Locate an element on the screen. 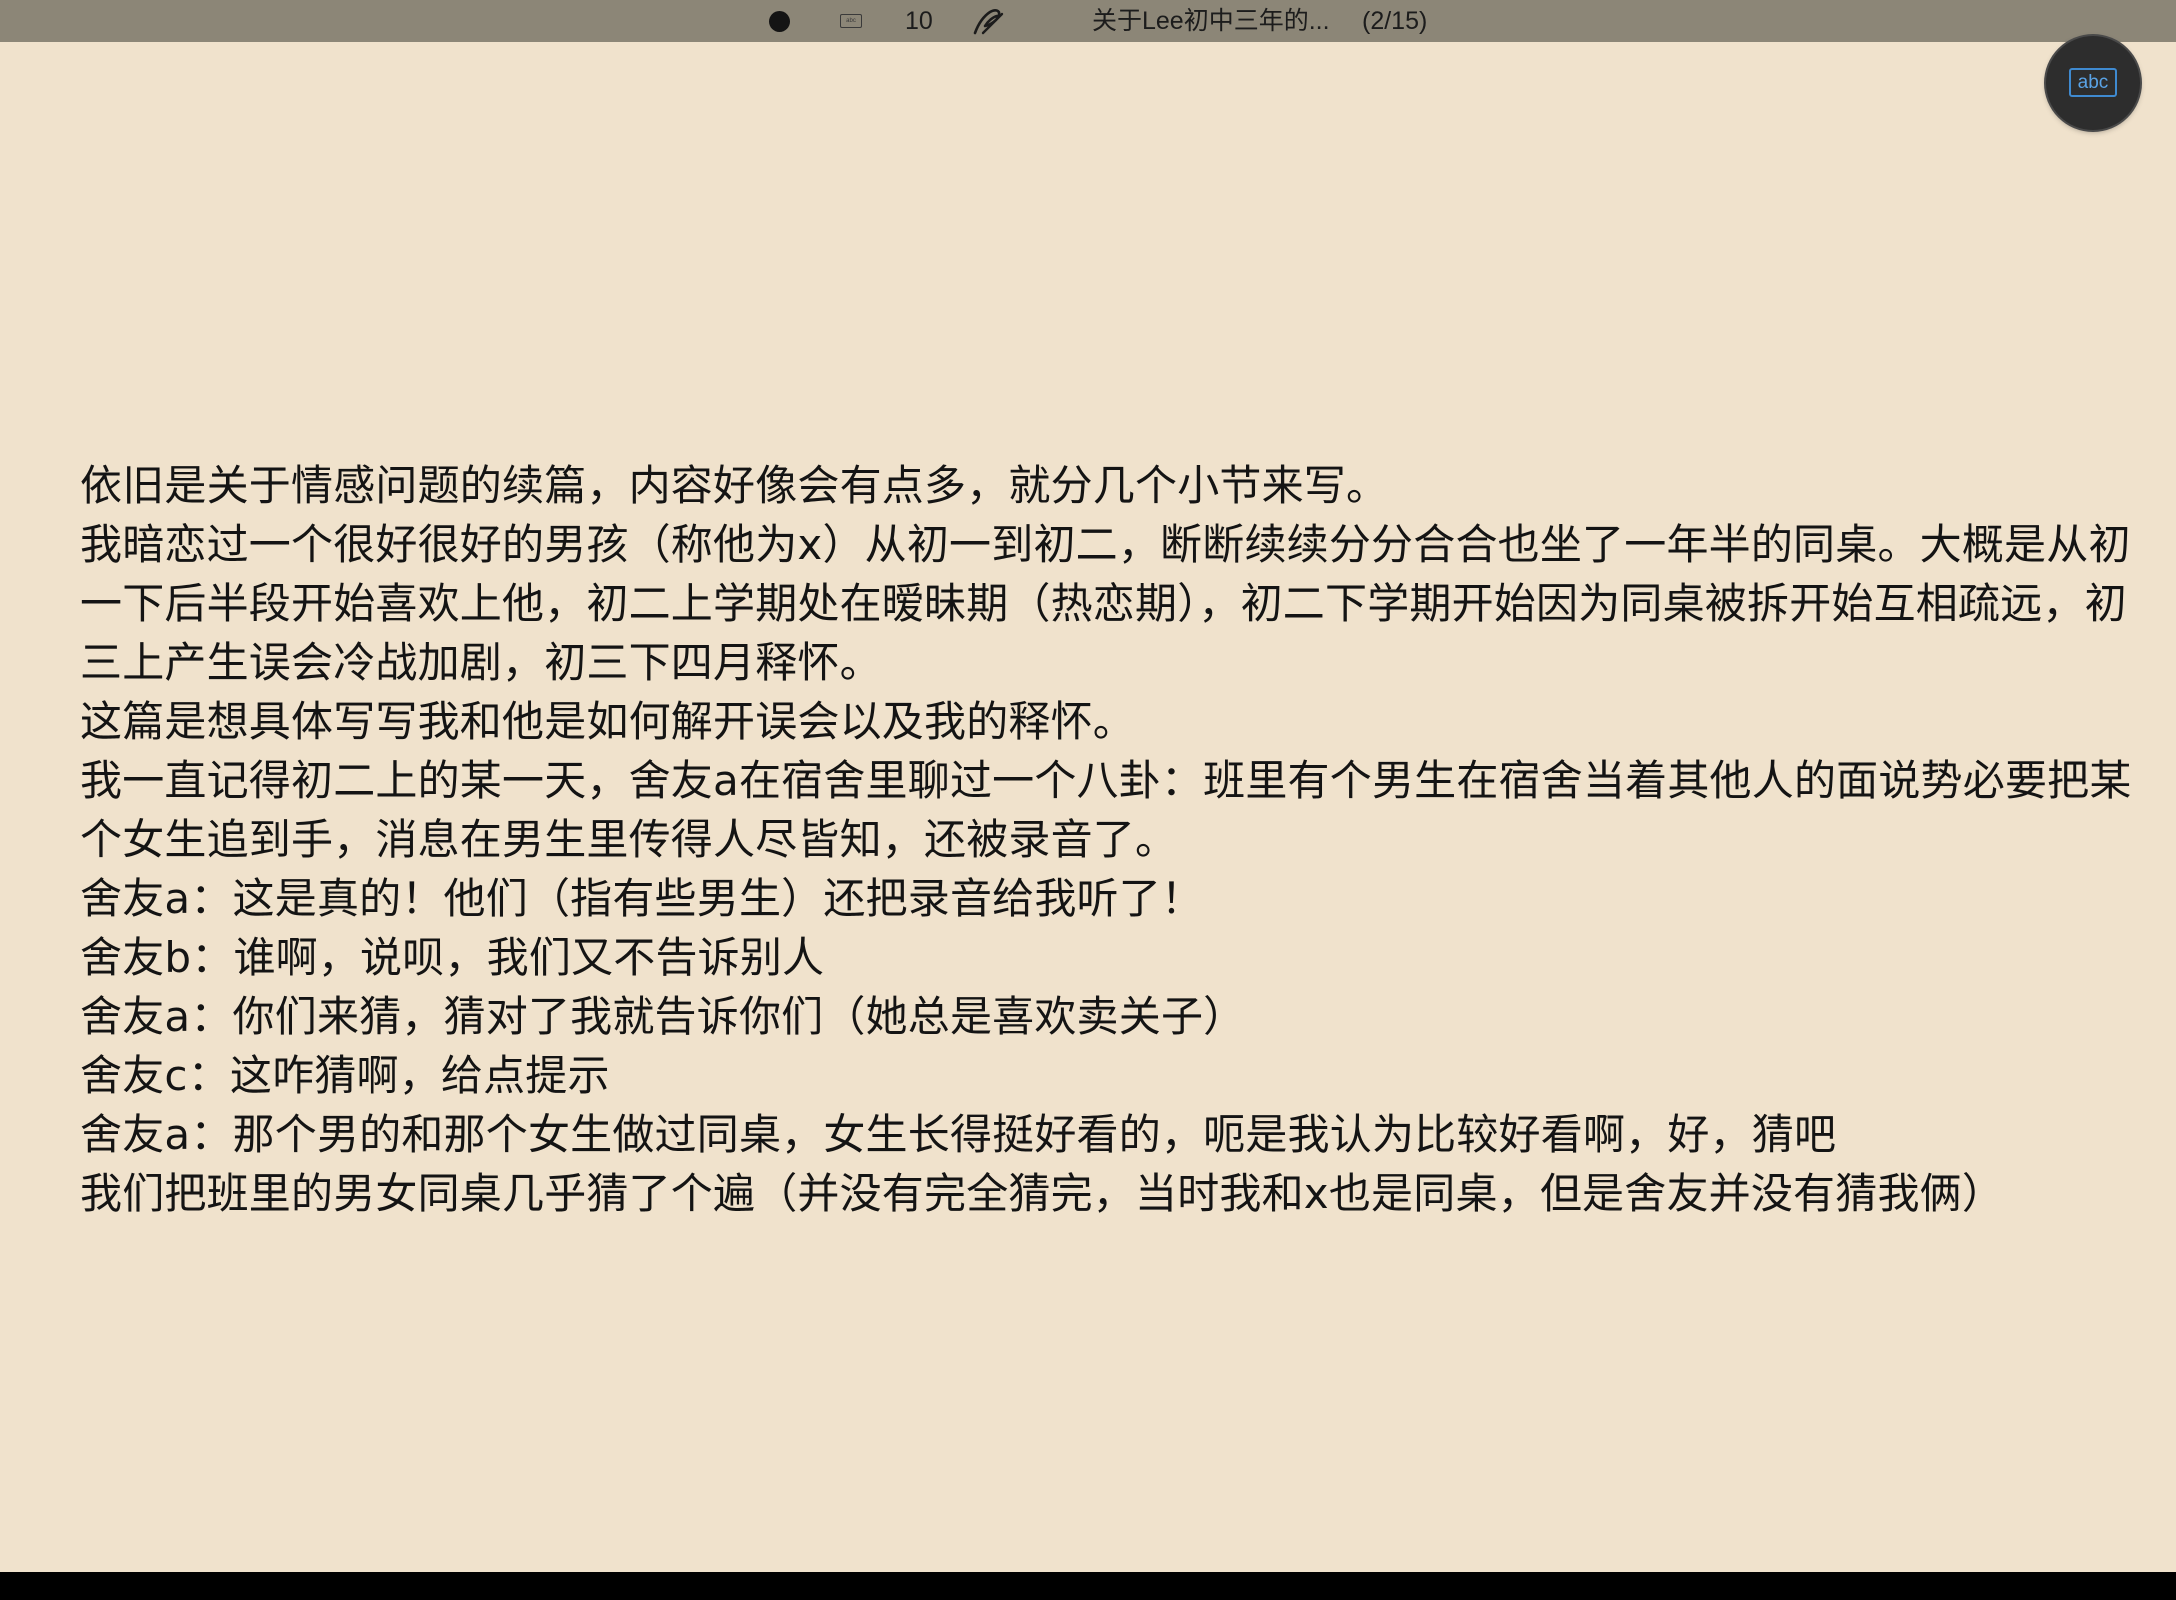  keyboard-icon: abc is located at coordinates (851, 21).